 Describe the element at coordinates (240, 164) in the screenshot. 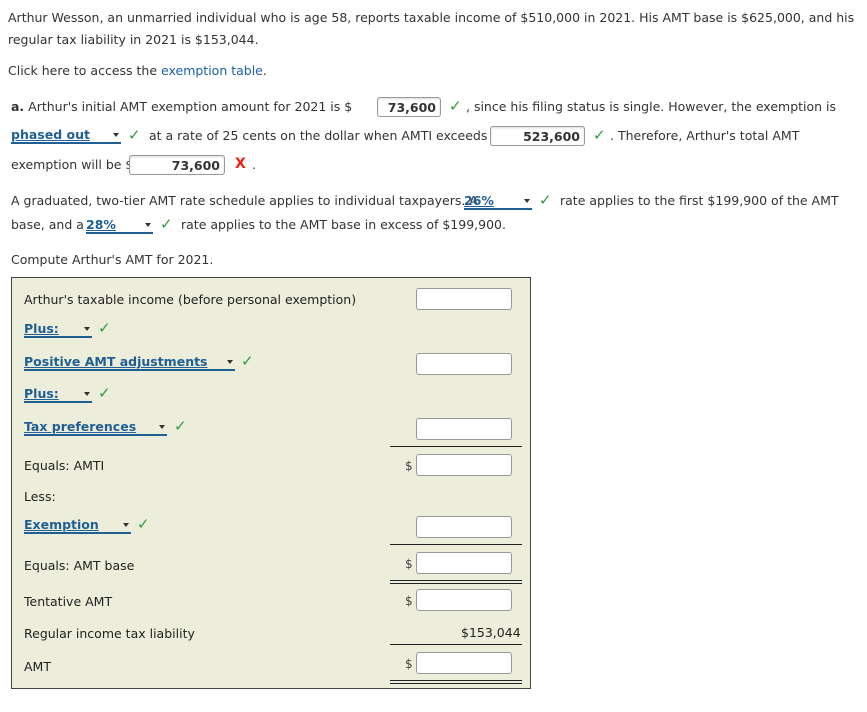

I see `cross-icon: X` at that location.